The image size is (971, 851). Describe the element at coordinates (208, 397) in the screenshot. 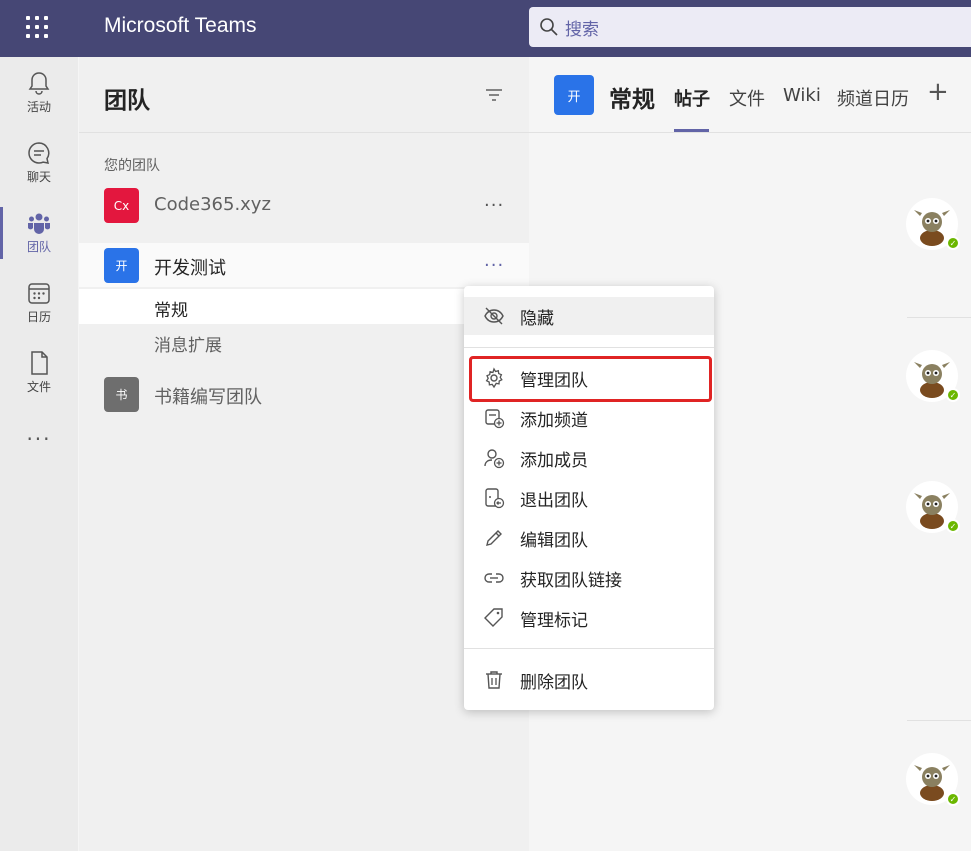

I see `team-name: 书籍编写团队` at that location.